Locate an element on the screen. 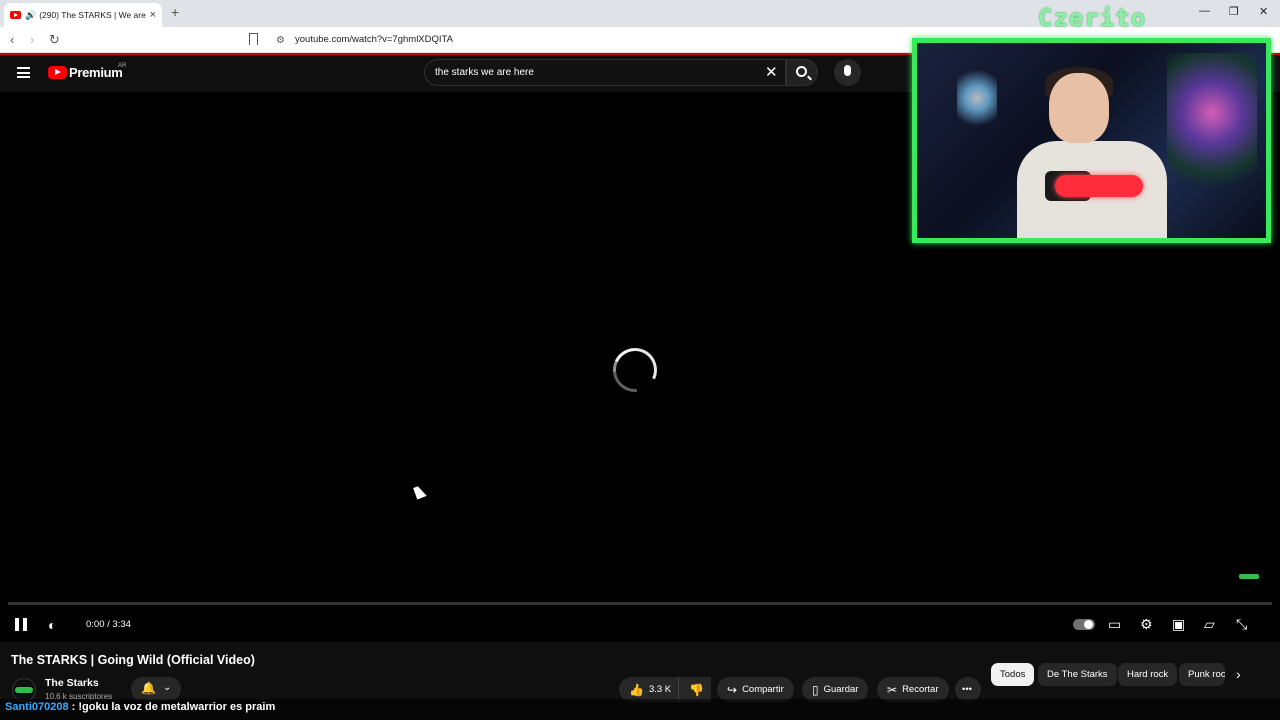 The height and width of the screenshot is (720, 1280). more-icon: ••• is located at coordinates (967, 689).